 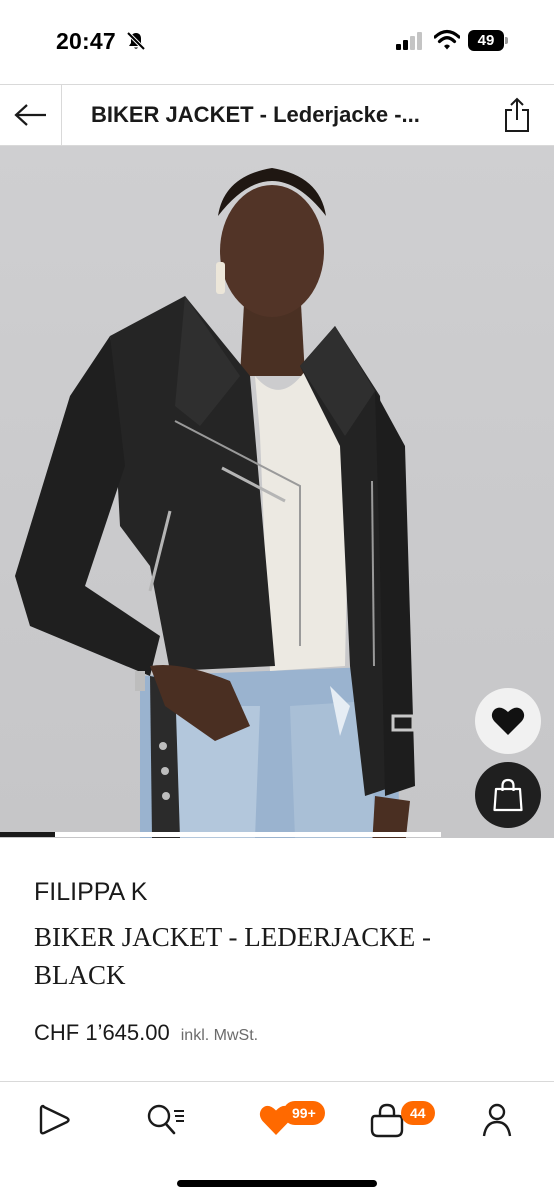 I want to click on nav-account, so click(x=497, y=1120).